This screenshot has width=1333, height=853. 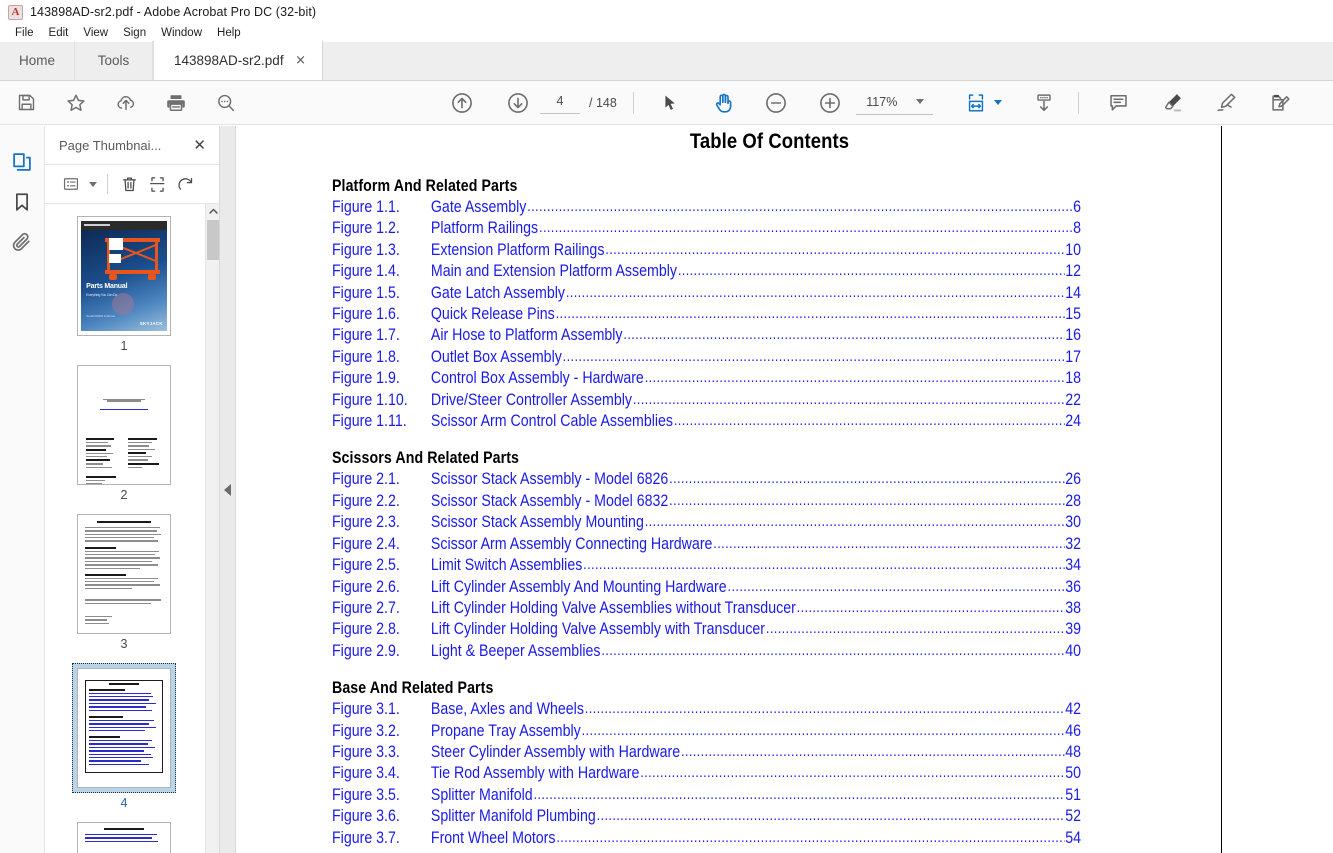 I want to click on save-button, so click(x=26, y=103).